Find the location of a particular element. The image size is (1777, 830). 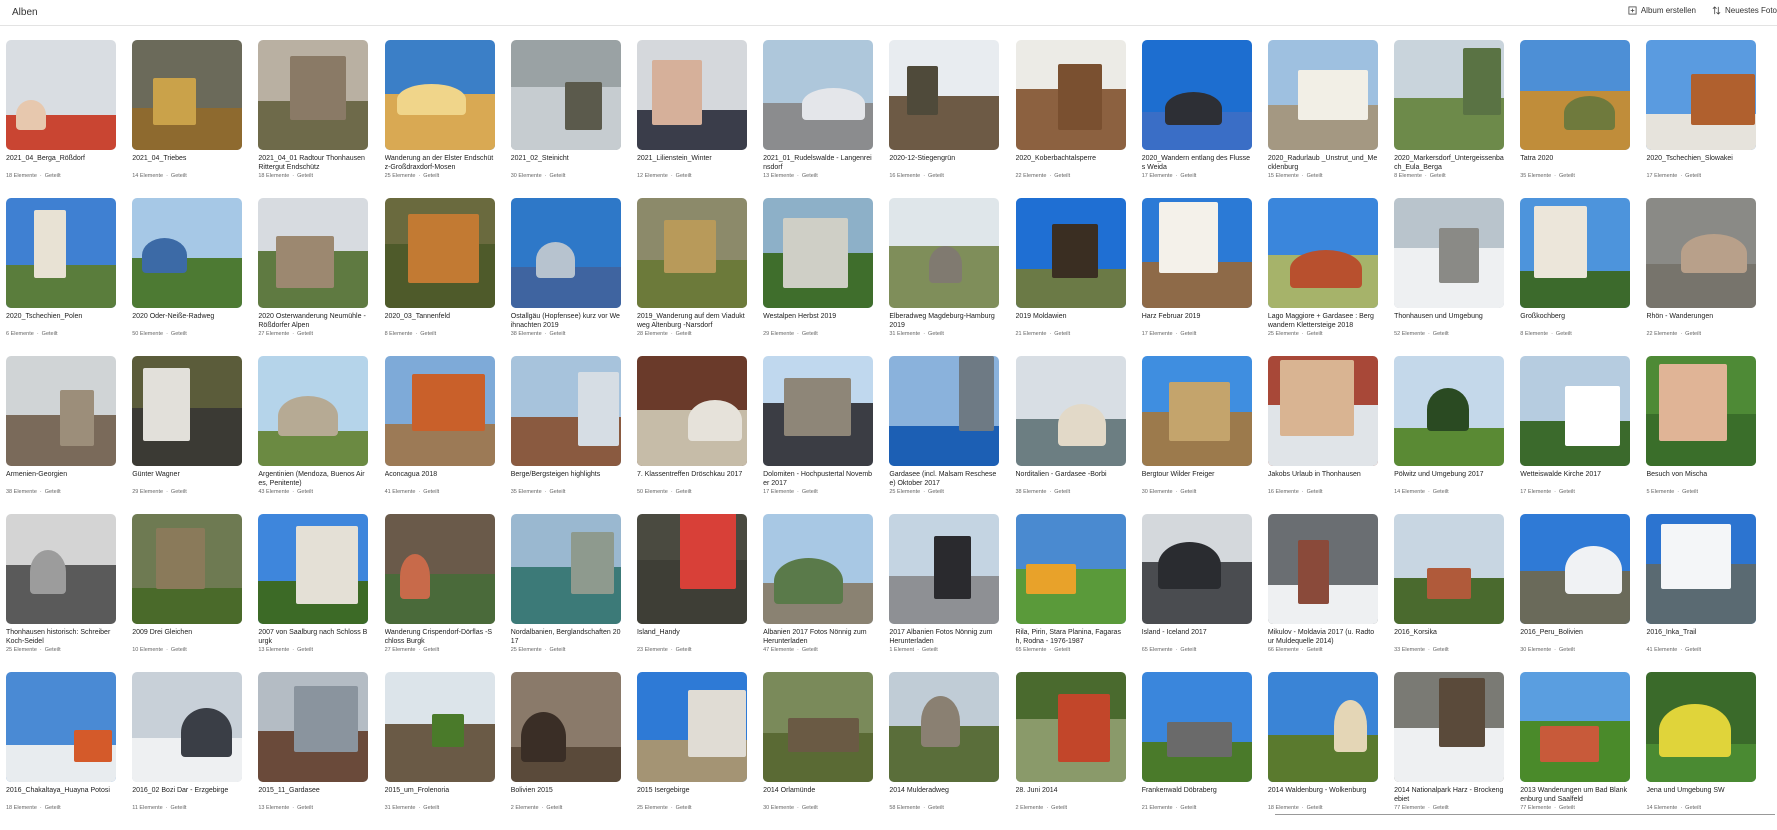

album-tile: 2021_02_Steinicht 30 Elemente · Geteilt is located at coordinates (565, 119).